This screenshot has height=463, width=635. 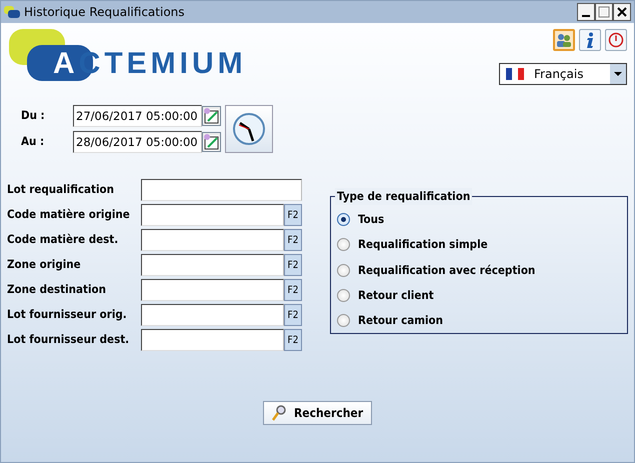 I want to click on field-label: Lot fournisseur dest., so click(x=68, y=339).